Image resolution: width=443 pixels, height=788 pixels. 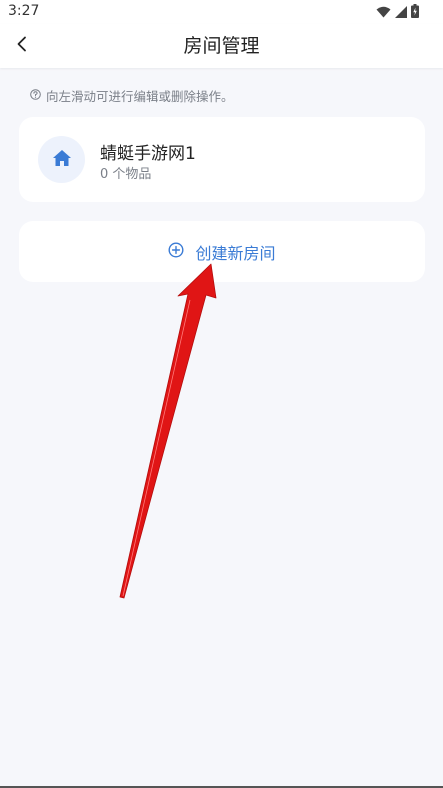 I want to click on room-card: 蜻蜓手游网1 0 个物品, so click(x=222, y=159).